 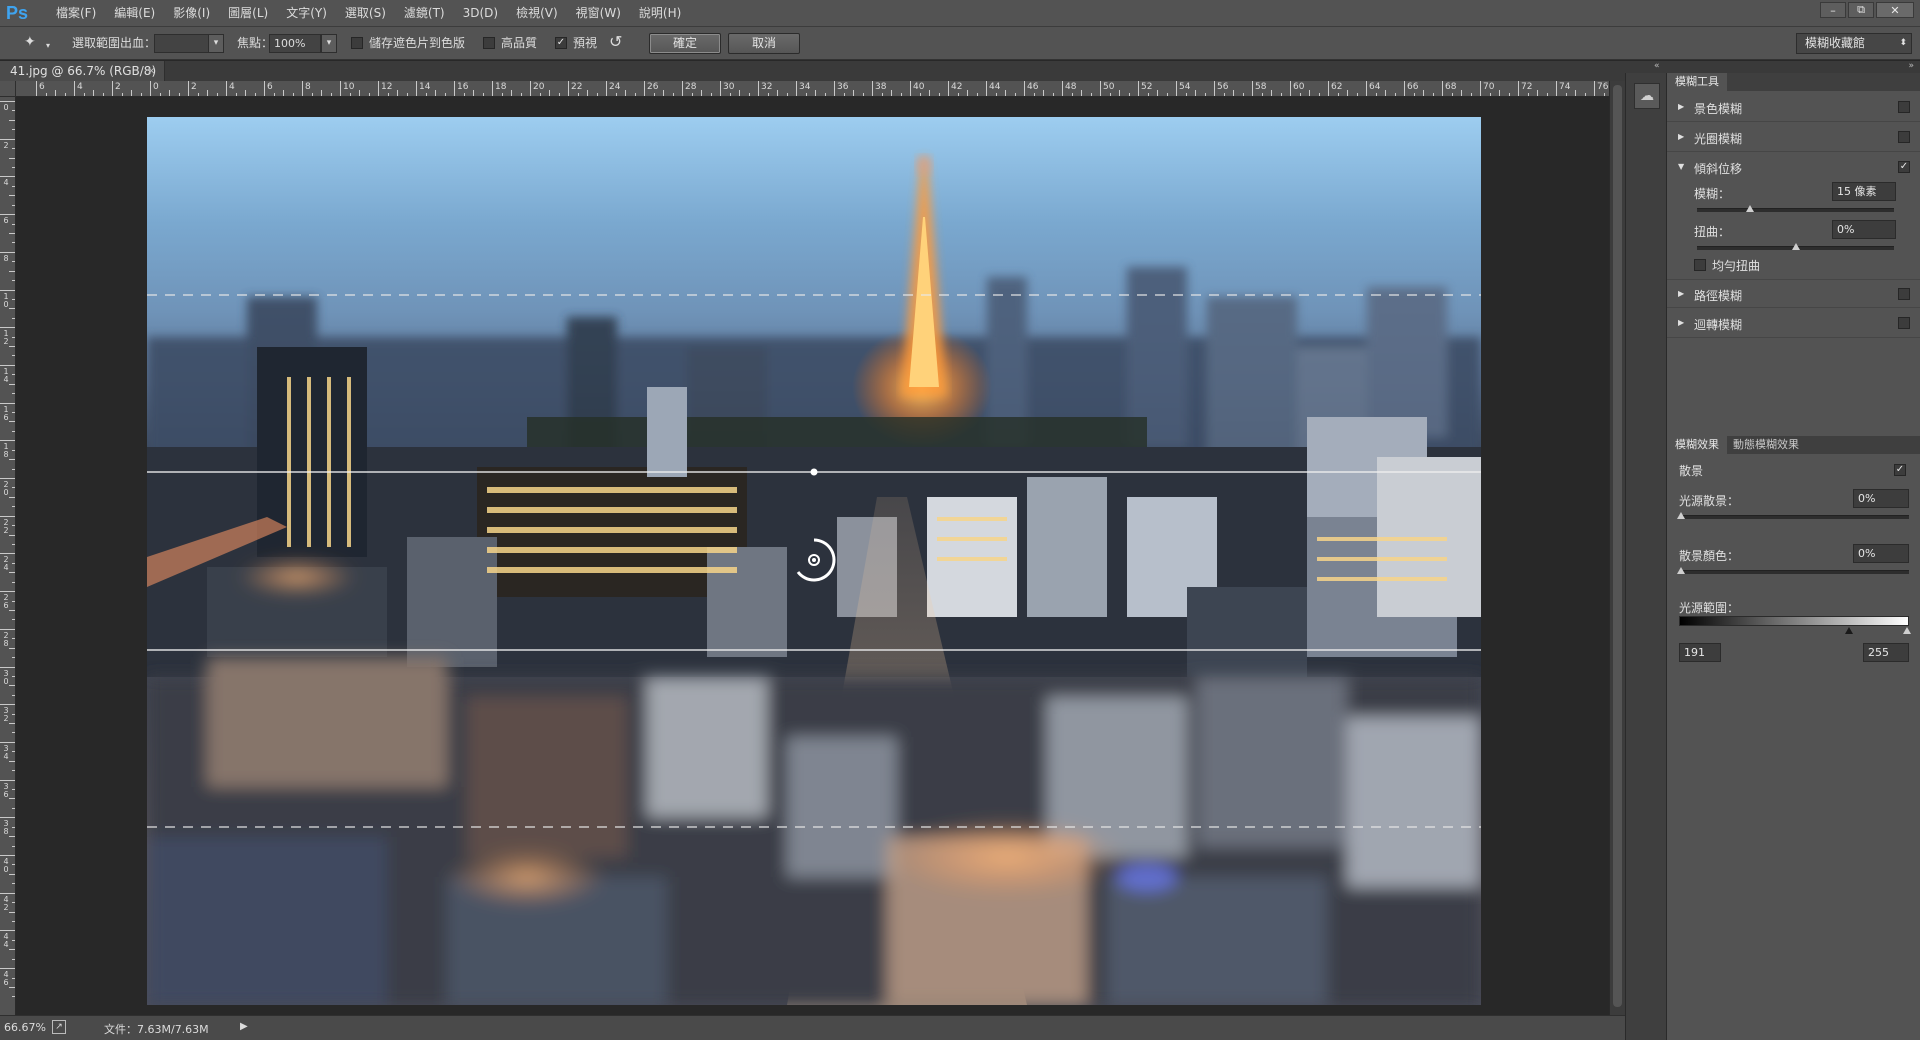 I want to click on menu-3d: 3D(D), so click(x=480, y=13).